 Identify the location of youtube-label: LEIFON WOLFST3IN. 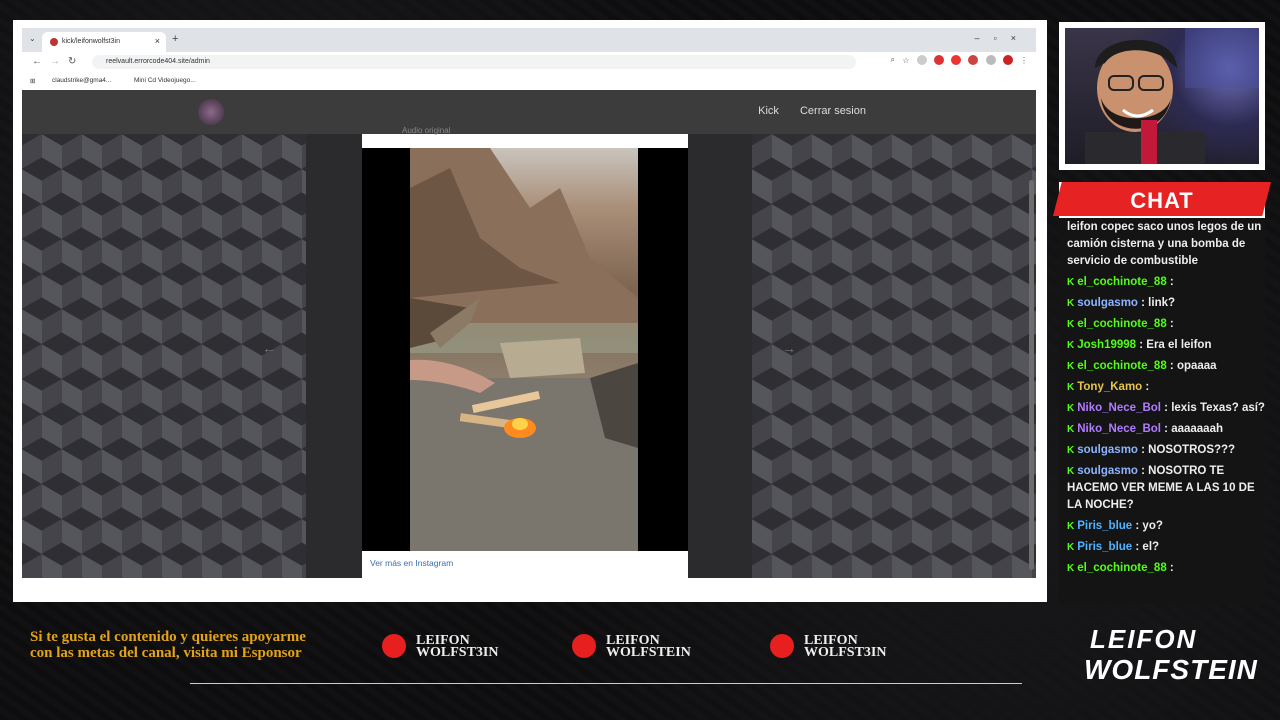
(457, 646).